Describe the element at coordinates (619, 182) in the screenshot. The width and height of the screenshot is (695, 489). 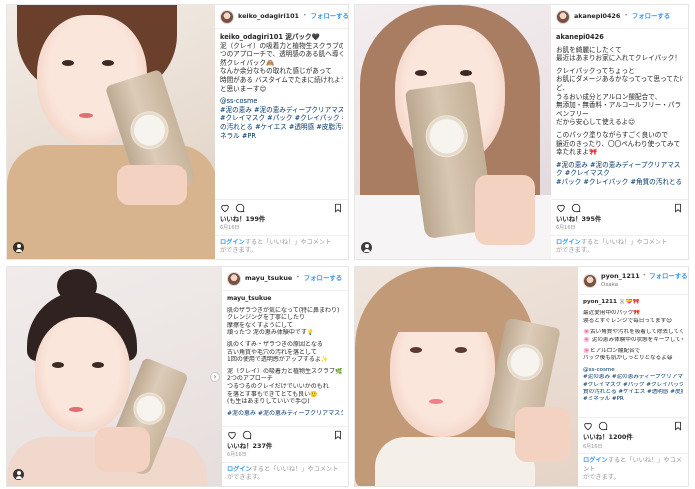
I see `caption-hashtags: #パック #クレイパック #角質の汚れとる` at that location.